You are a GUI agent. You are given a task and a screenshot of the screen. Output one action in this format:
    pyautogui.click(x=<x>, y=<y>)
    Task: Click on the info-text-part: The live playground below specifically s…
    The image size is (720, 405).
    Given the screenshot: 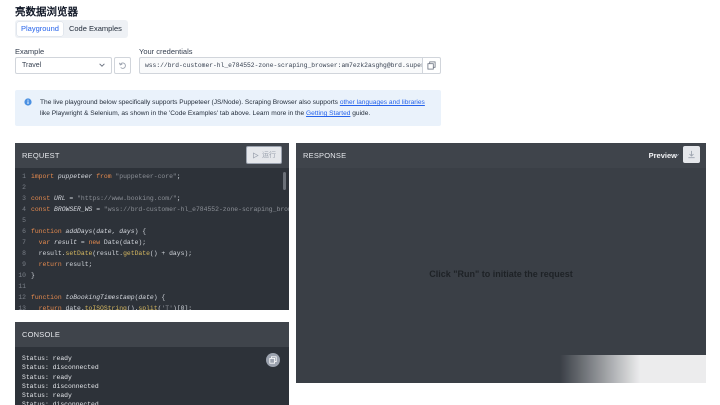 What is the action you would take?
    pyautogui.click(x=190, y=102)
    